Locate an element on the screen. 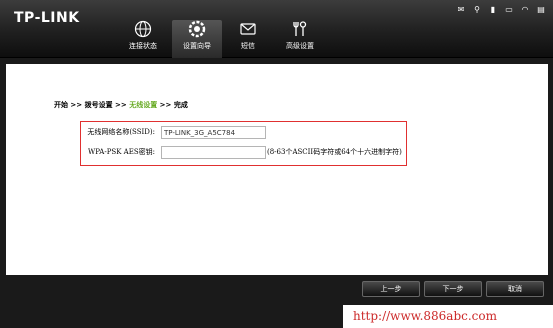  wpa-row: WPA-PSK AES密钥: (8-63个ASCII码字符或64个十六进制字符) is located at coordinates (243, 152).